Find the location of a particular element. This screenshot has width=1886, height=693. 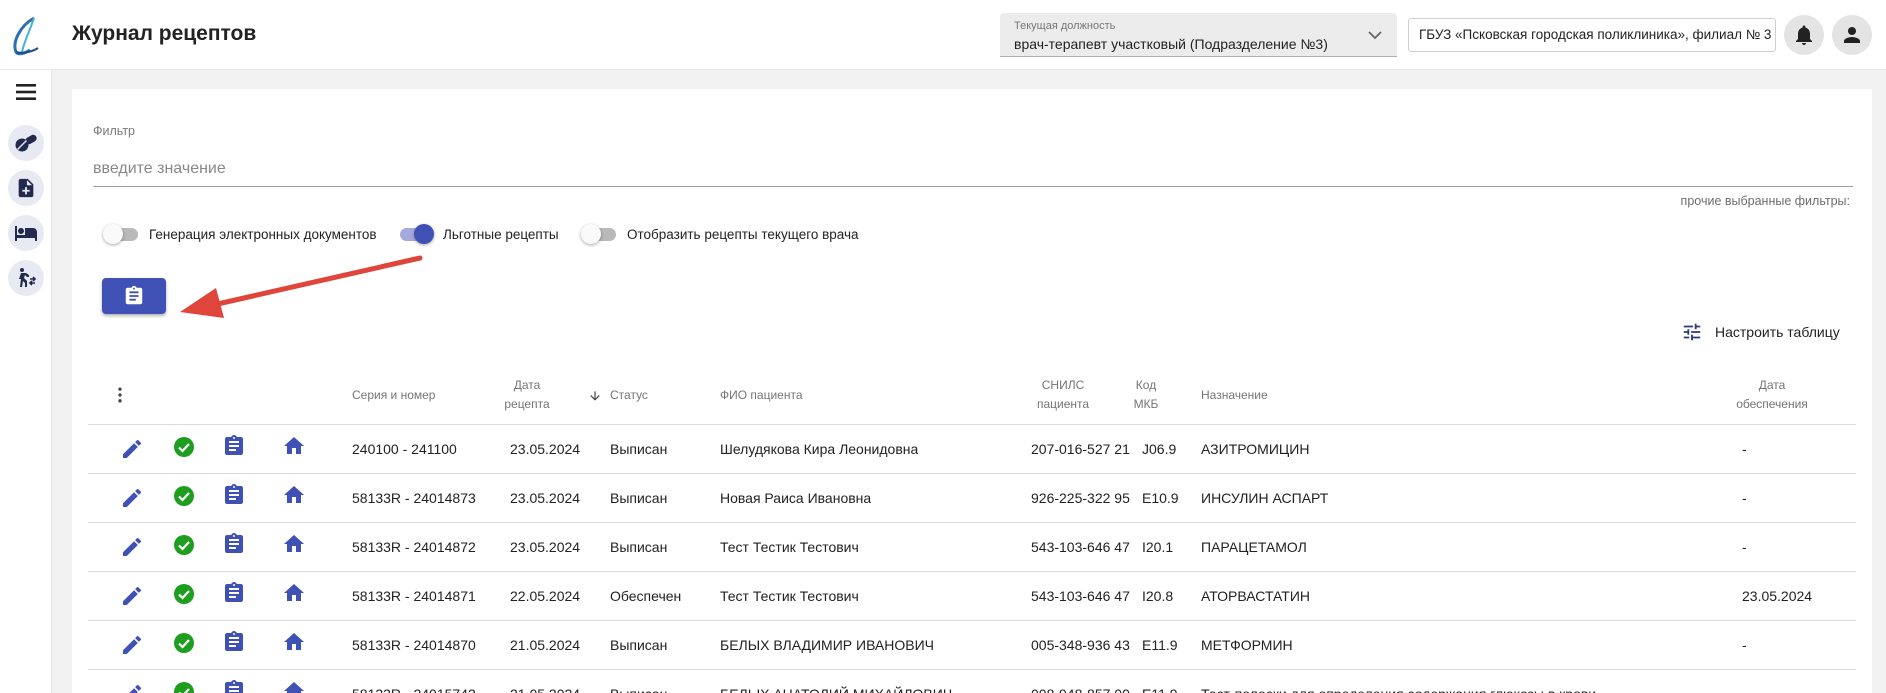

cell-mkb: E10.9 is located at coordinates (1160, 498).